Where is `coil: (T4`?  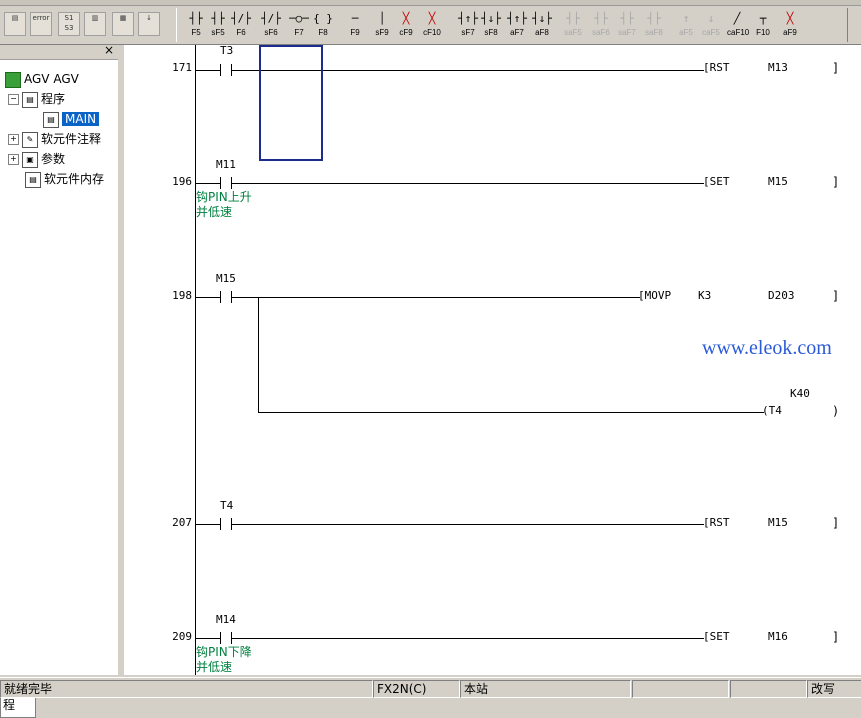
coil: (T4 is located at coordinates (772, 410).